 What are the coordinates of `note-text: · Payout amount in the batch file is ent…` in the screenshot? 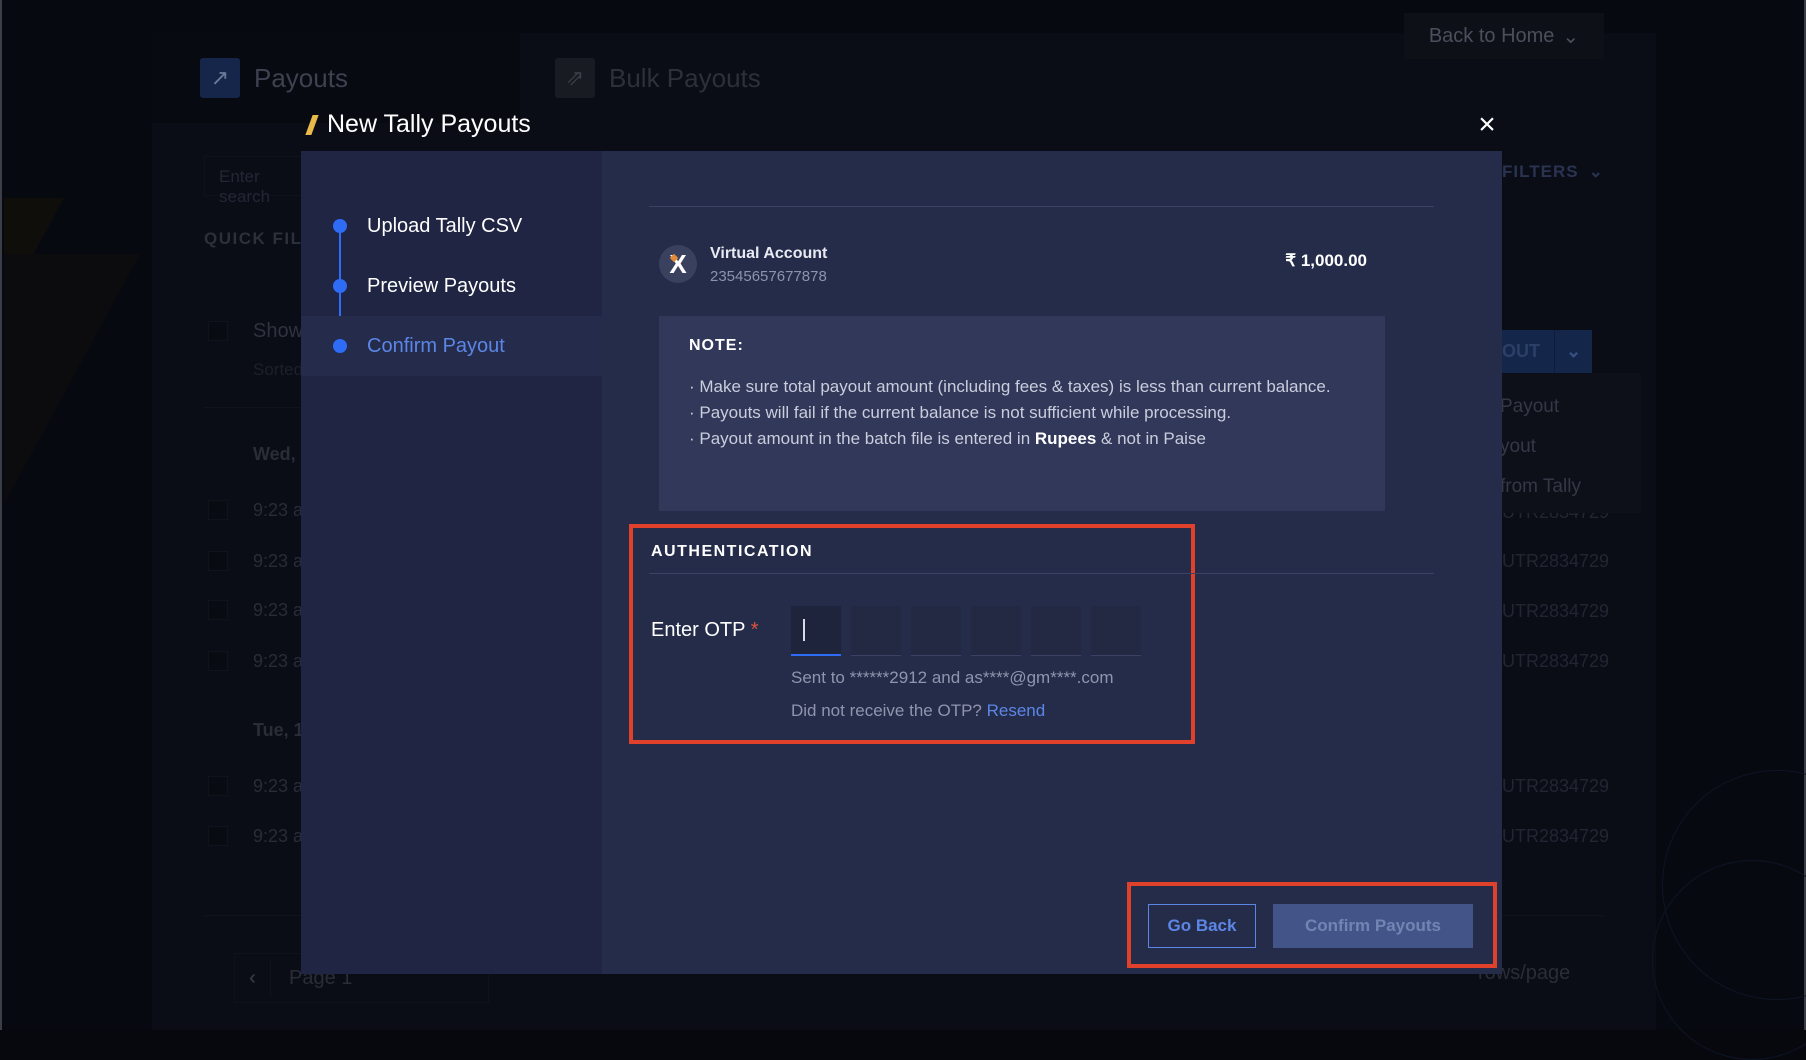 It's located at (862, 438).